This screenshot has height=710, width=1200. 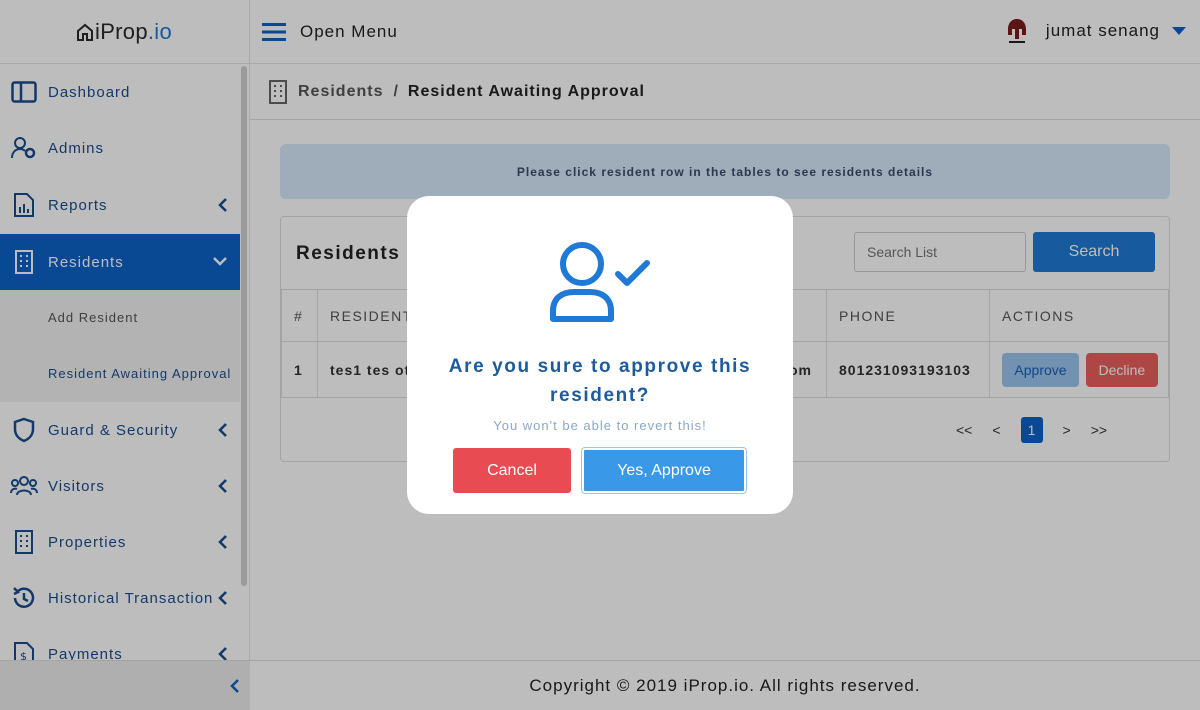 What do you see at coordinates (600, 381) in the screenshot?
I see `dialog-question: Are you sure to approve this resident?` at bounding box center [600, 381].